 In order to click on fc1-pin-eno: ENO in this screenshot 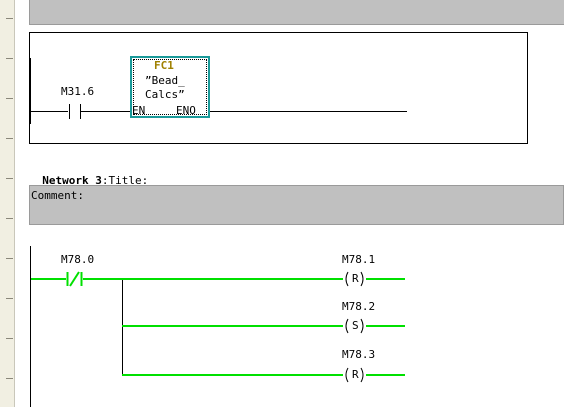, I will do `click(186, 110)`.